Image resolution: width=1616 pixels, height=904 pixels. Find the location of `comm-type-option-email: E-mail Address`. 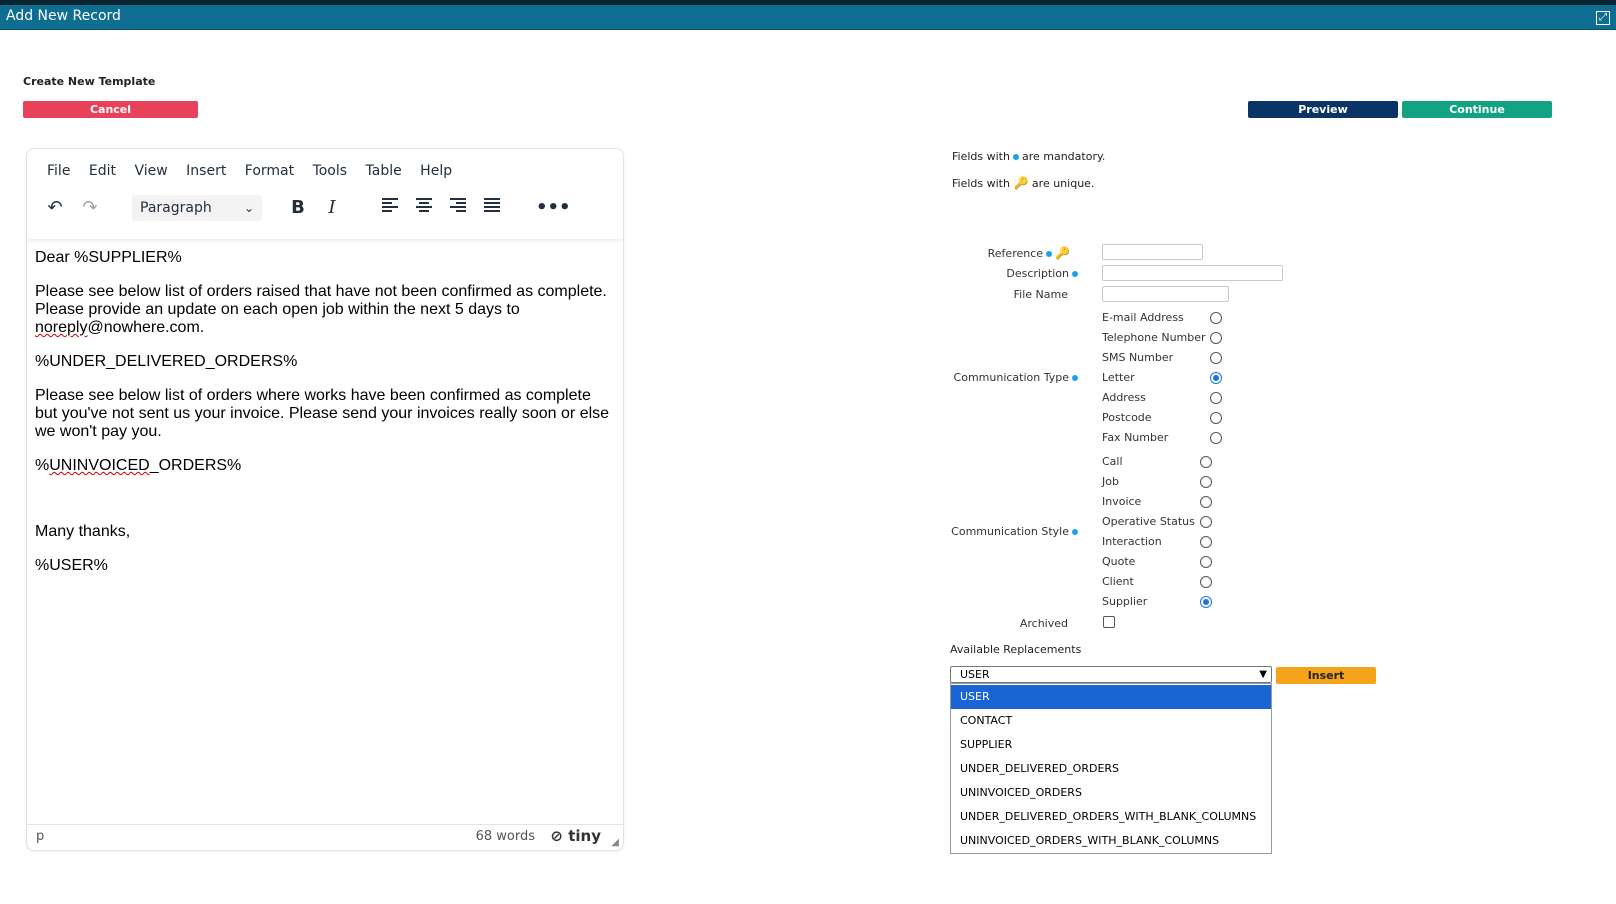

comm-type-option-email: E-mail Address is located at coordinates (1143, 317).